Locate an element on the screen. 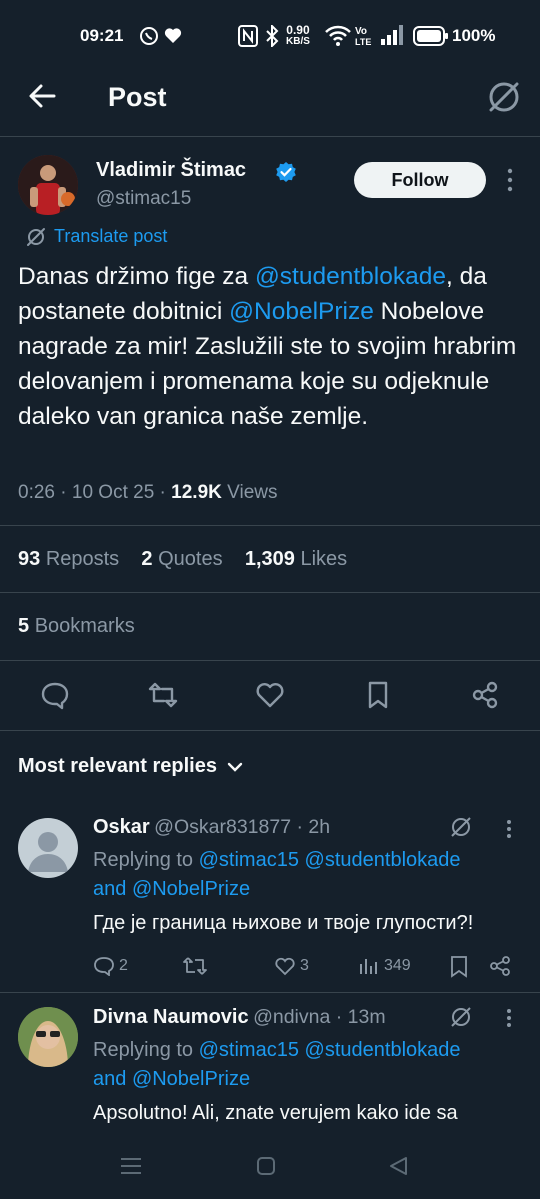 The height and width of the screenshot is (1199, 540). system-nav-bar is located at coordinates (270, 1169).